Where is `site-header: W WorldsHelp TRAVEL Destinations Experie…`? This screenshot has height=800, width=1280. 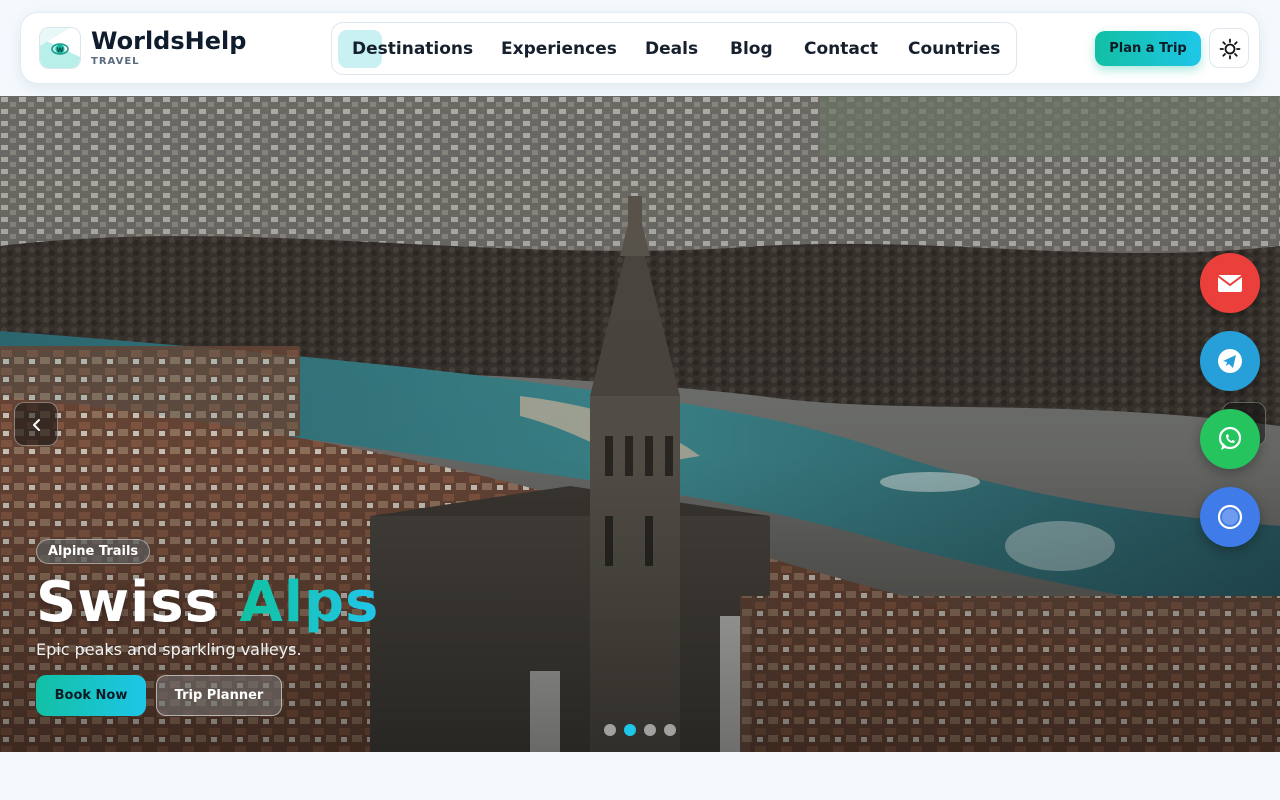 site-header: W WorldsHelp TRAVEL Destinations Experie… is located at coordinates (640, 48).